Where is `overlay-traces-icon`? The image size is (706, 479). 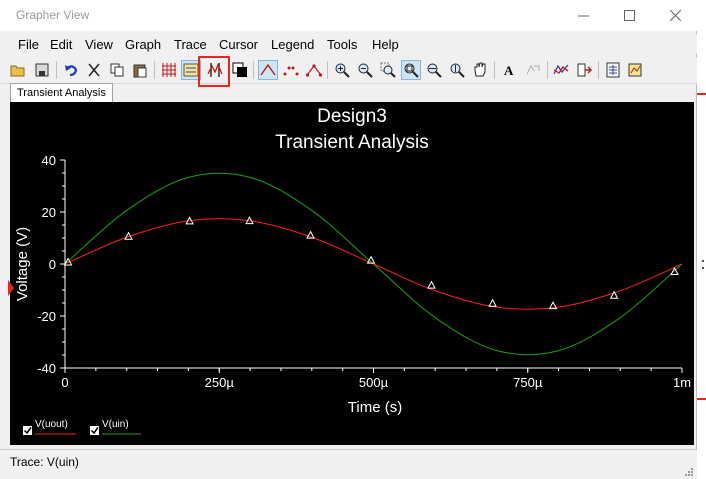 overlay-traces-icon is located at coordinates (561, 69).